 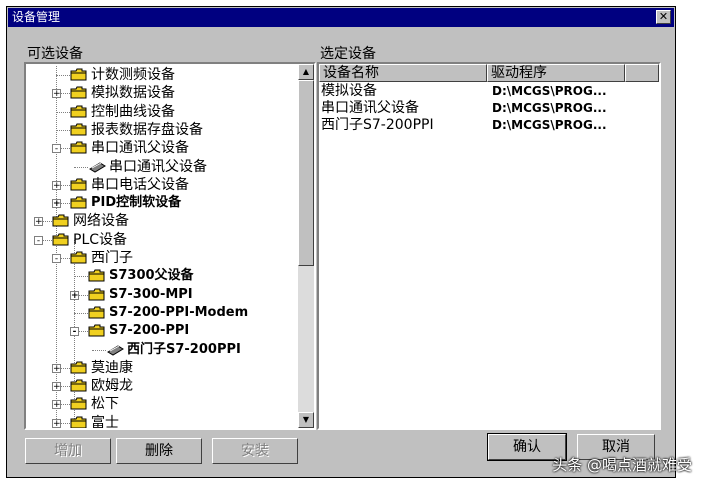 I want to click on column-header-spare, so click(x=642, y=73).